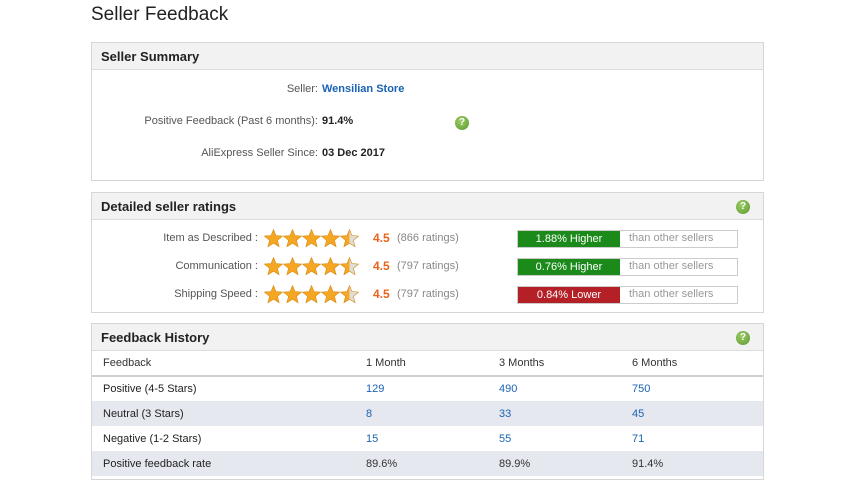 The width and height of the screenshot is (850, 485). I want to click on detailed-ratings-title: Detailed seller ratings, so click(169, 206).